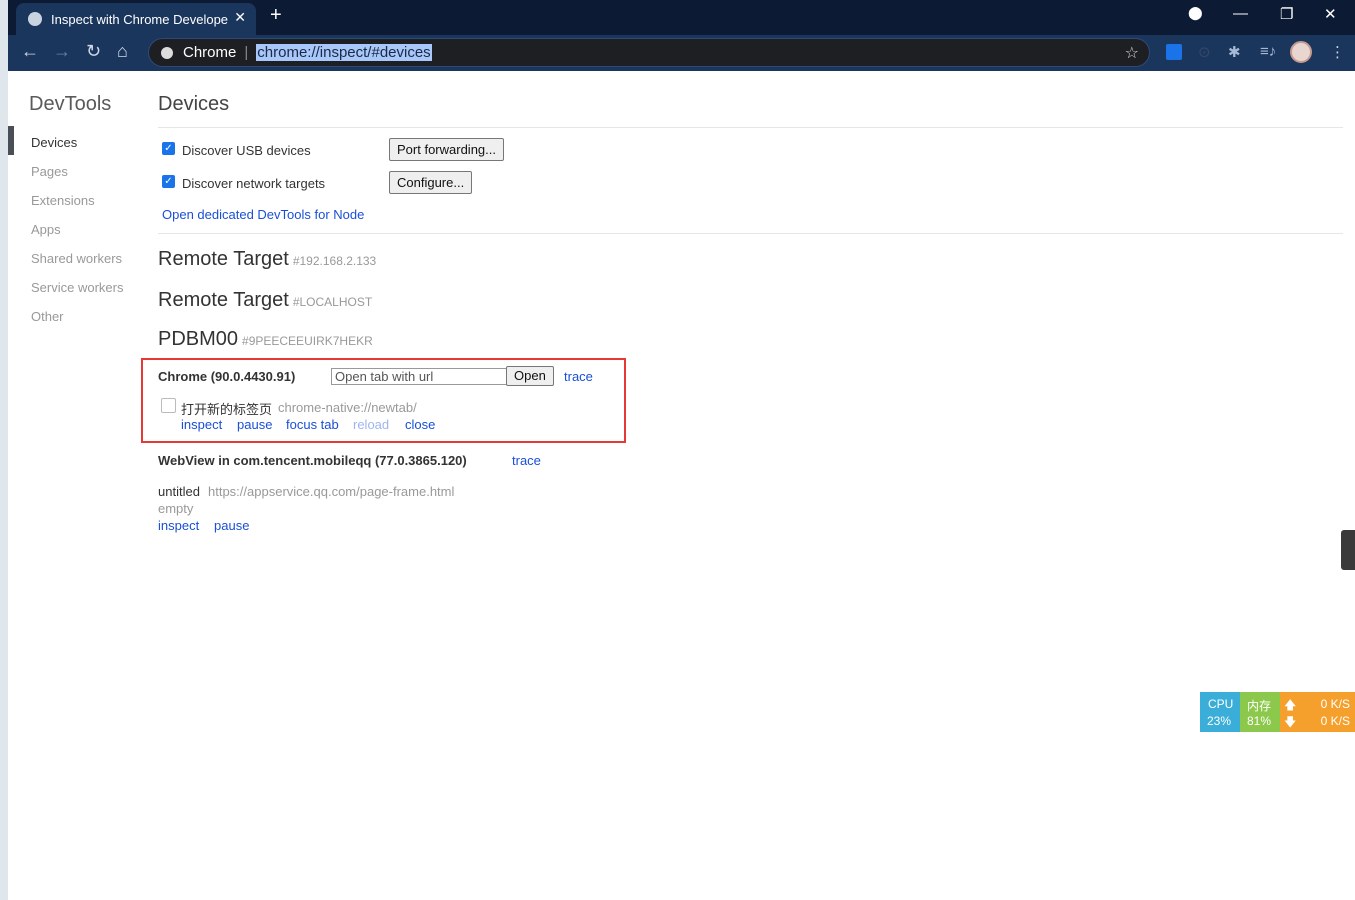 The height and width of the screenshot is (900, 1355). I want to click on tab-bar: Inspect with Chrome Develope ✕ + ⬤ — ❐ ✕, so click(681, 17).